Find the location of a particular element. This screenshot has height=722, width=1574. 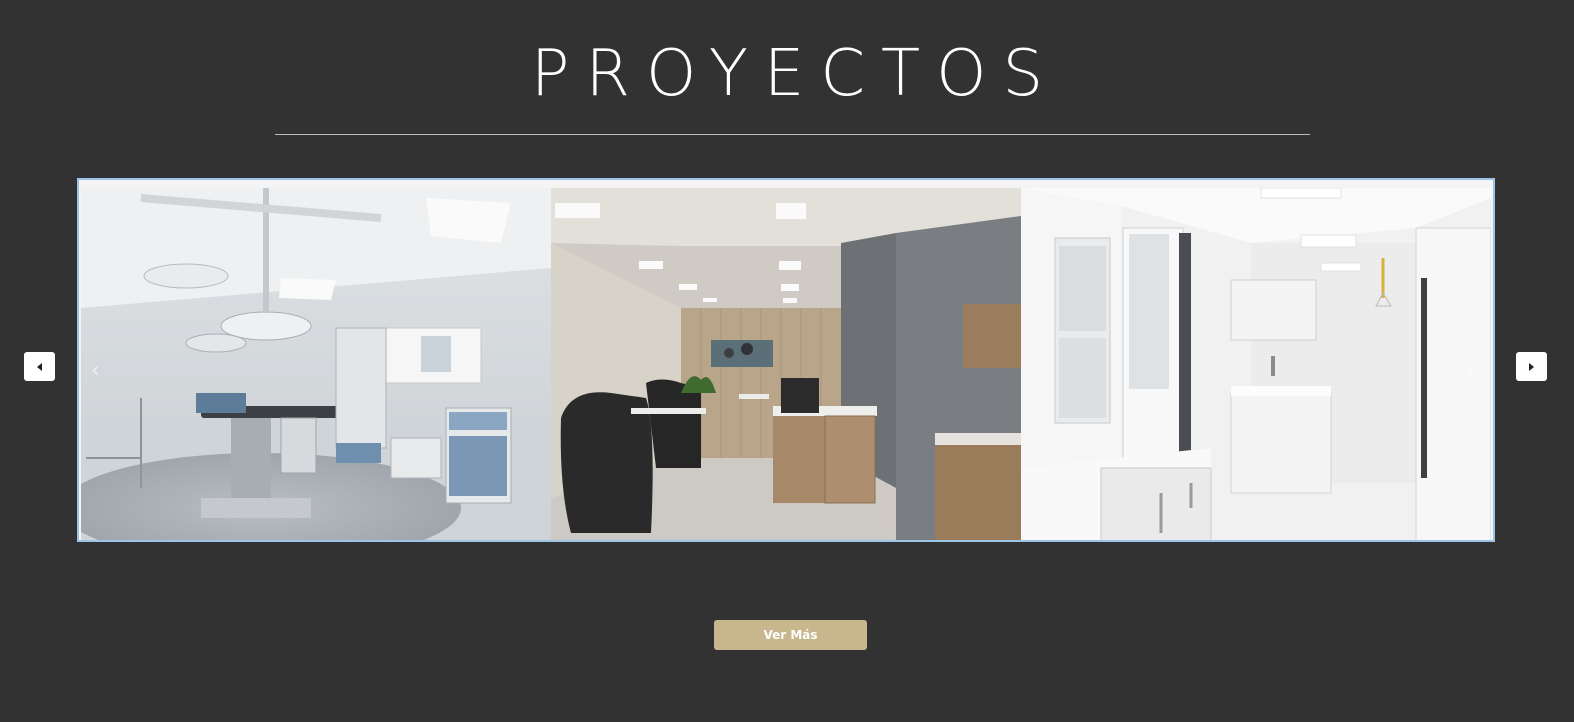

section-title: PROYECTOS is located at coordinates (795, 74).